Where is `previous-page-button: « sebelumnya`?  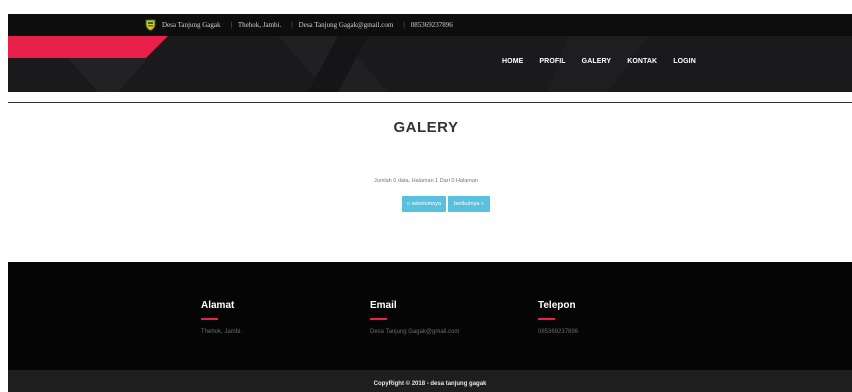
previous-page-button: « sebelumnya is located at coordinates (424, 204).